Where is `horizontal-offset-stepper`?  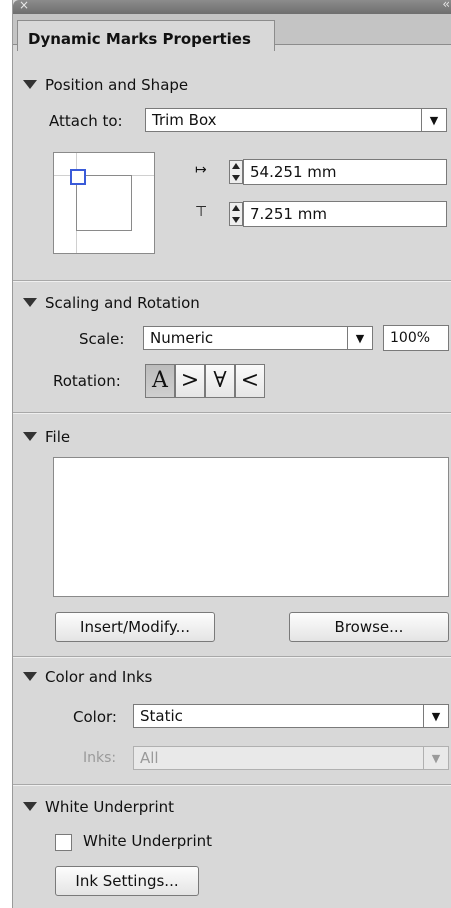
horizontal-offset-stepper is located at coordinates (236, 172).